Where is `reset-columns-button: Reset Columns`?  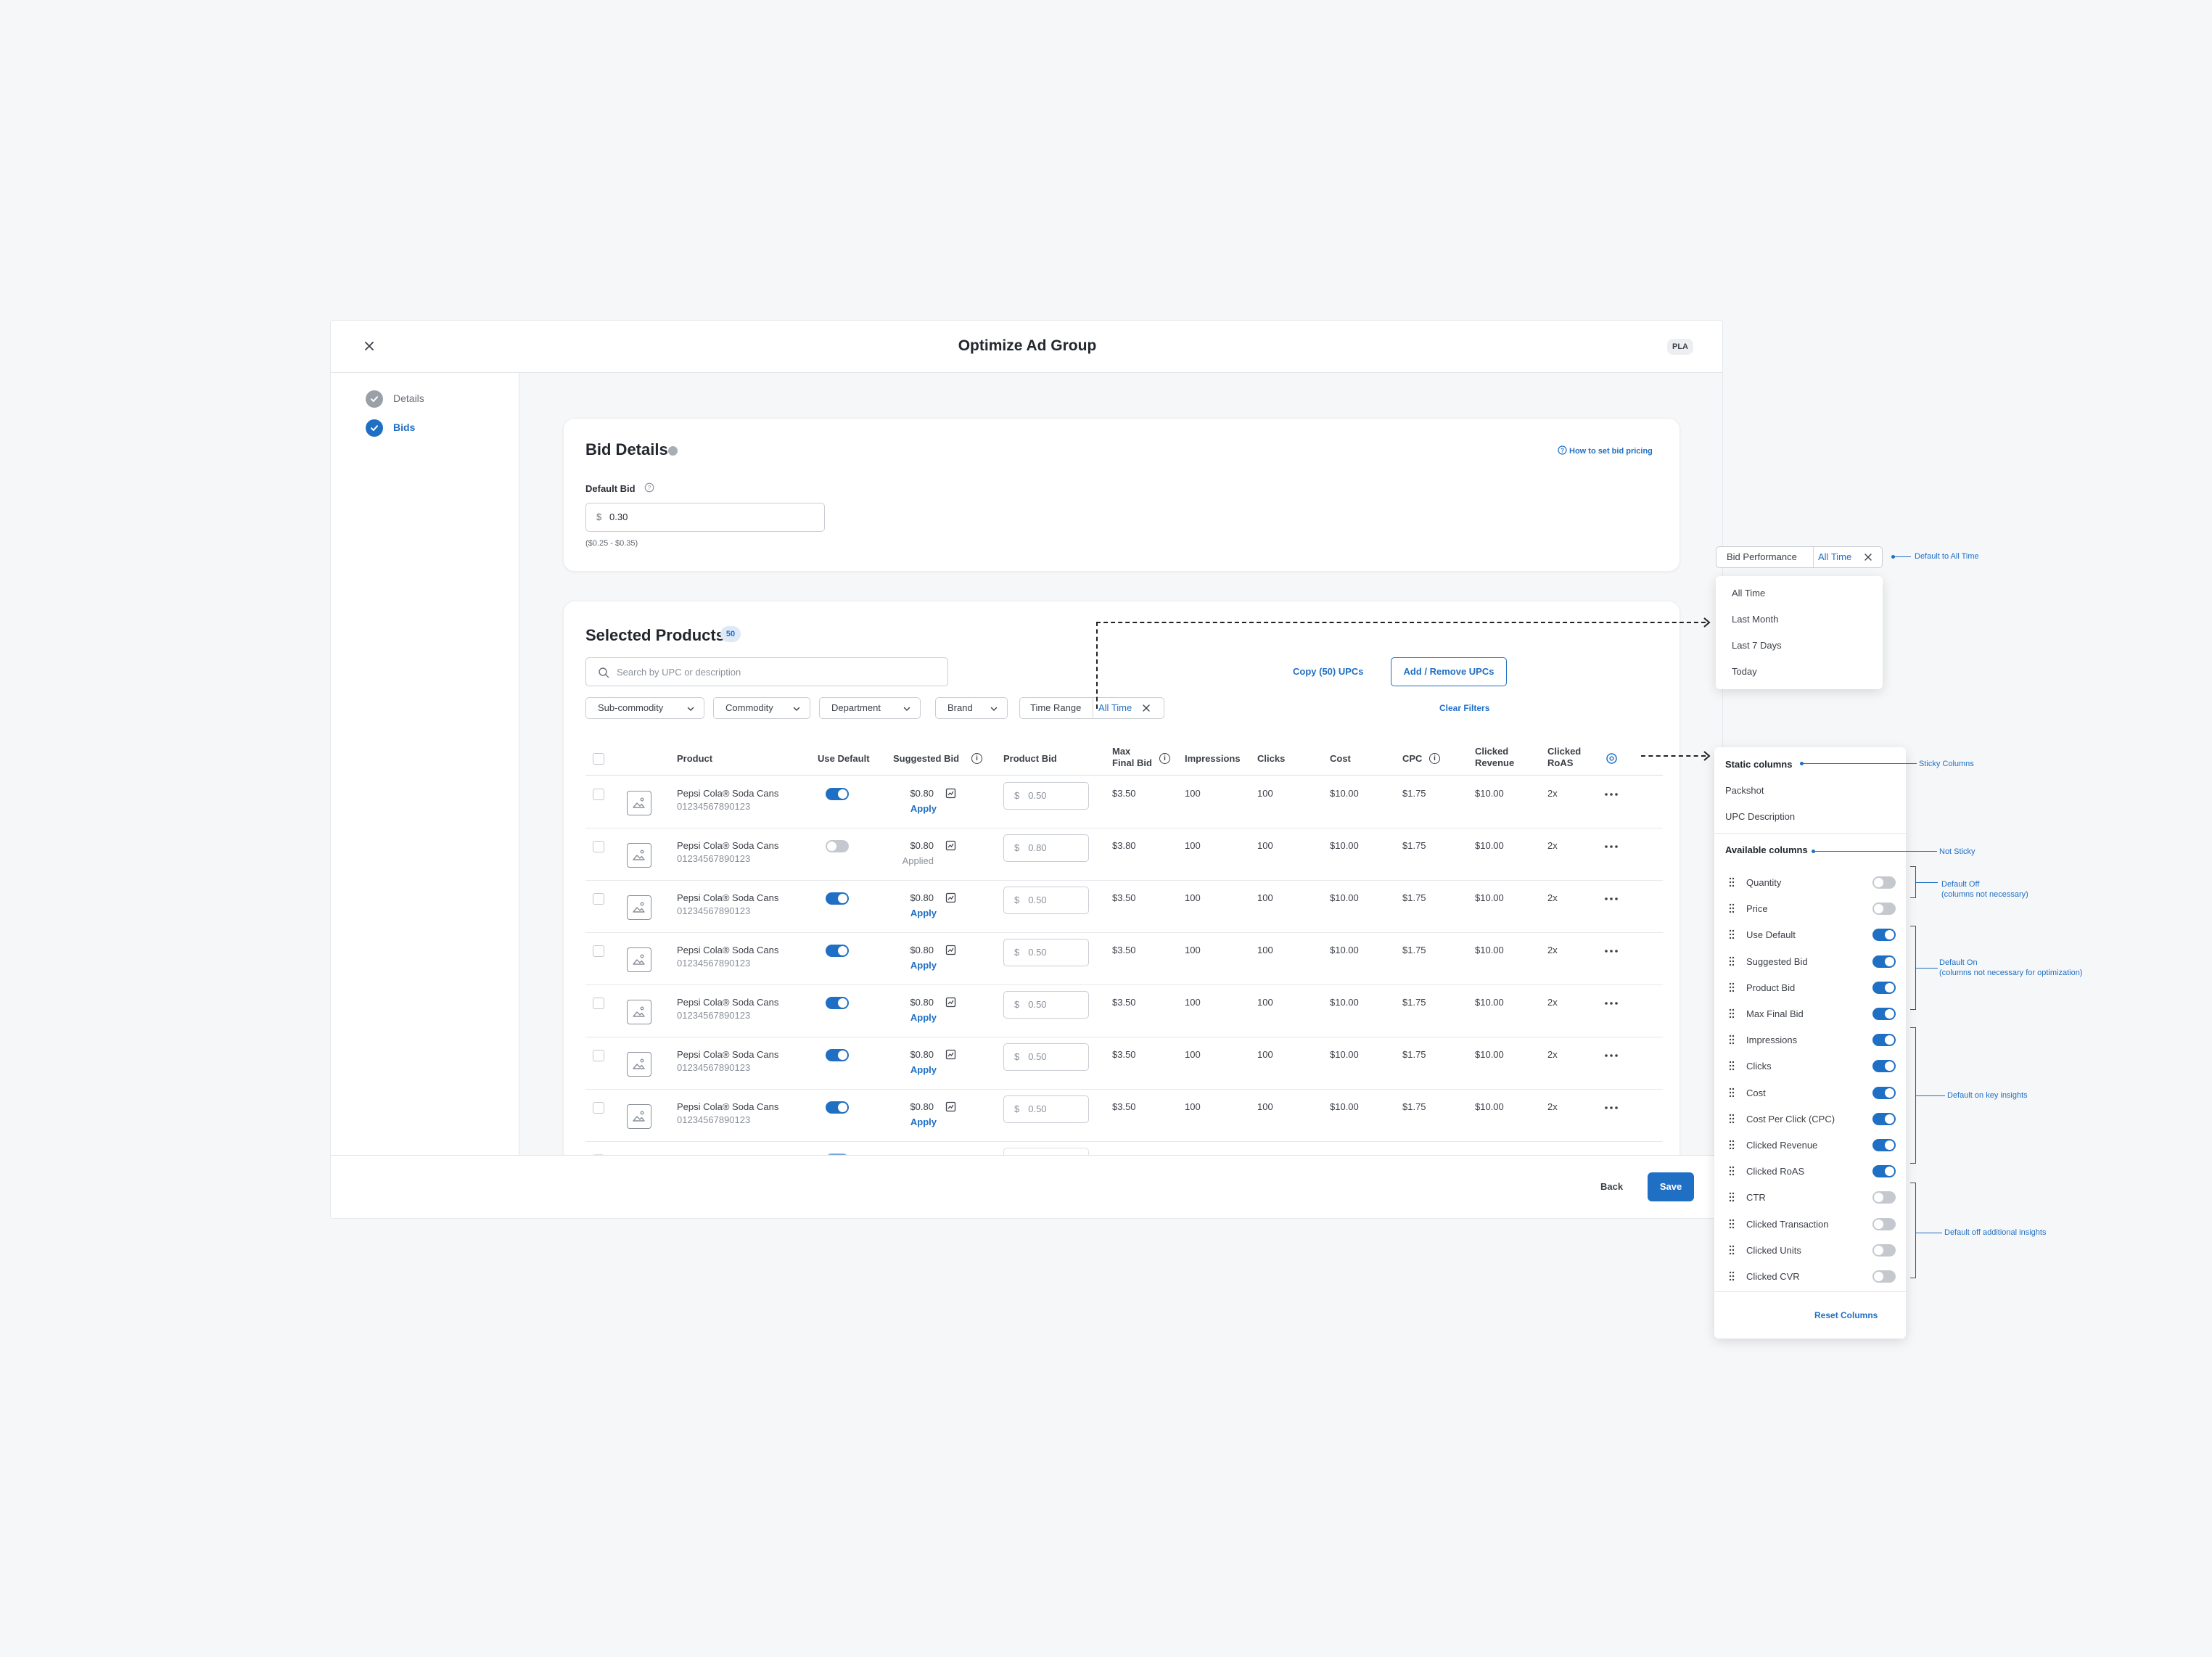
reset-columns-button: Reset Columns is located at coordinates (1846, 1315).